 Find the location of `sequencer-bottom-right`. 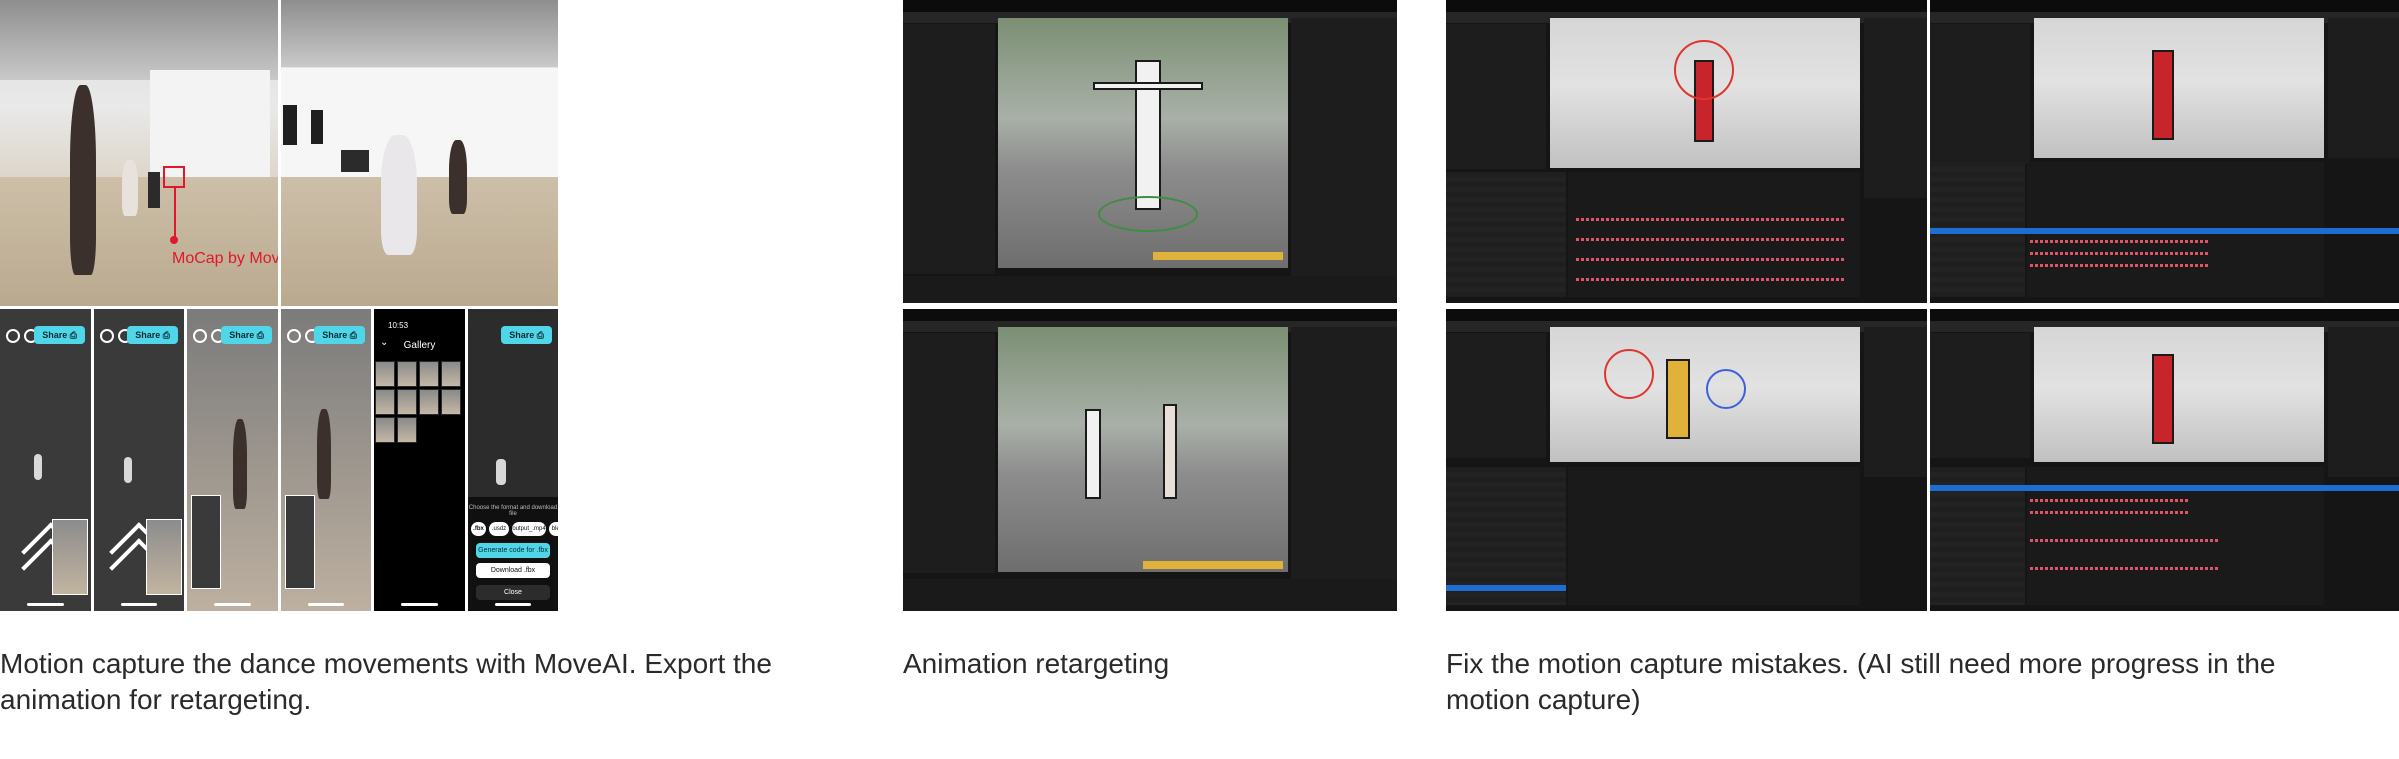

sequencer-bottom-right is located at coordinates (2164, 460).